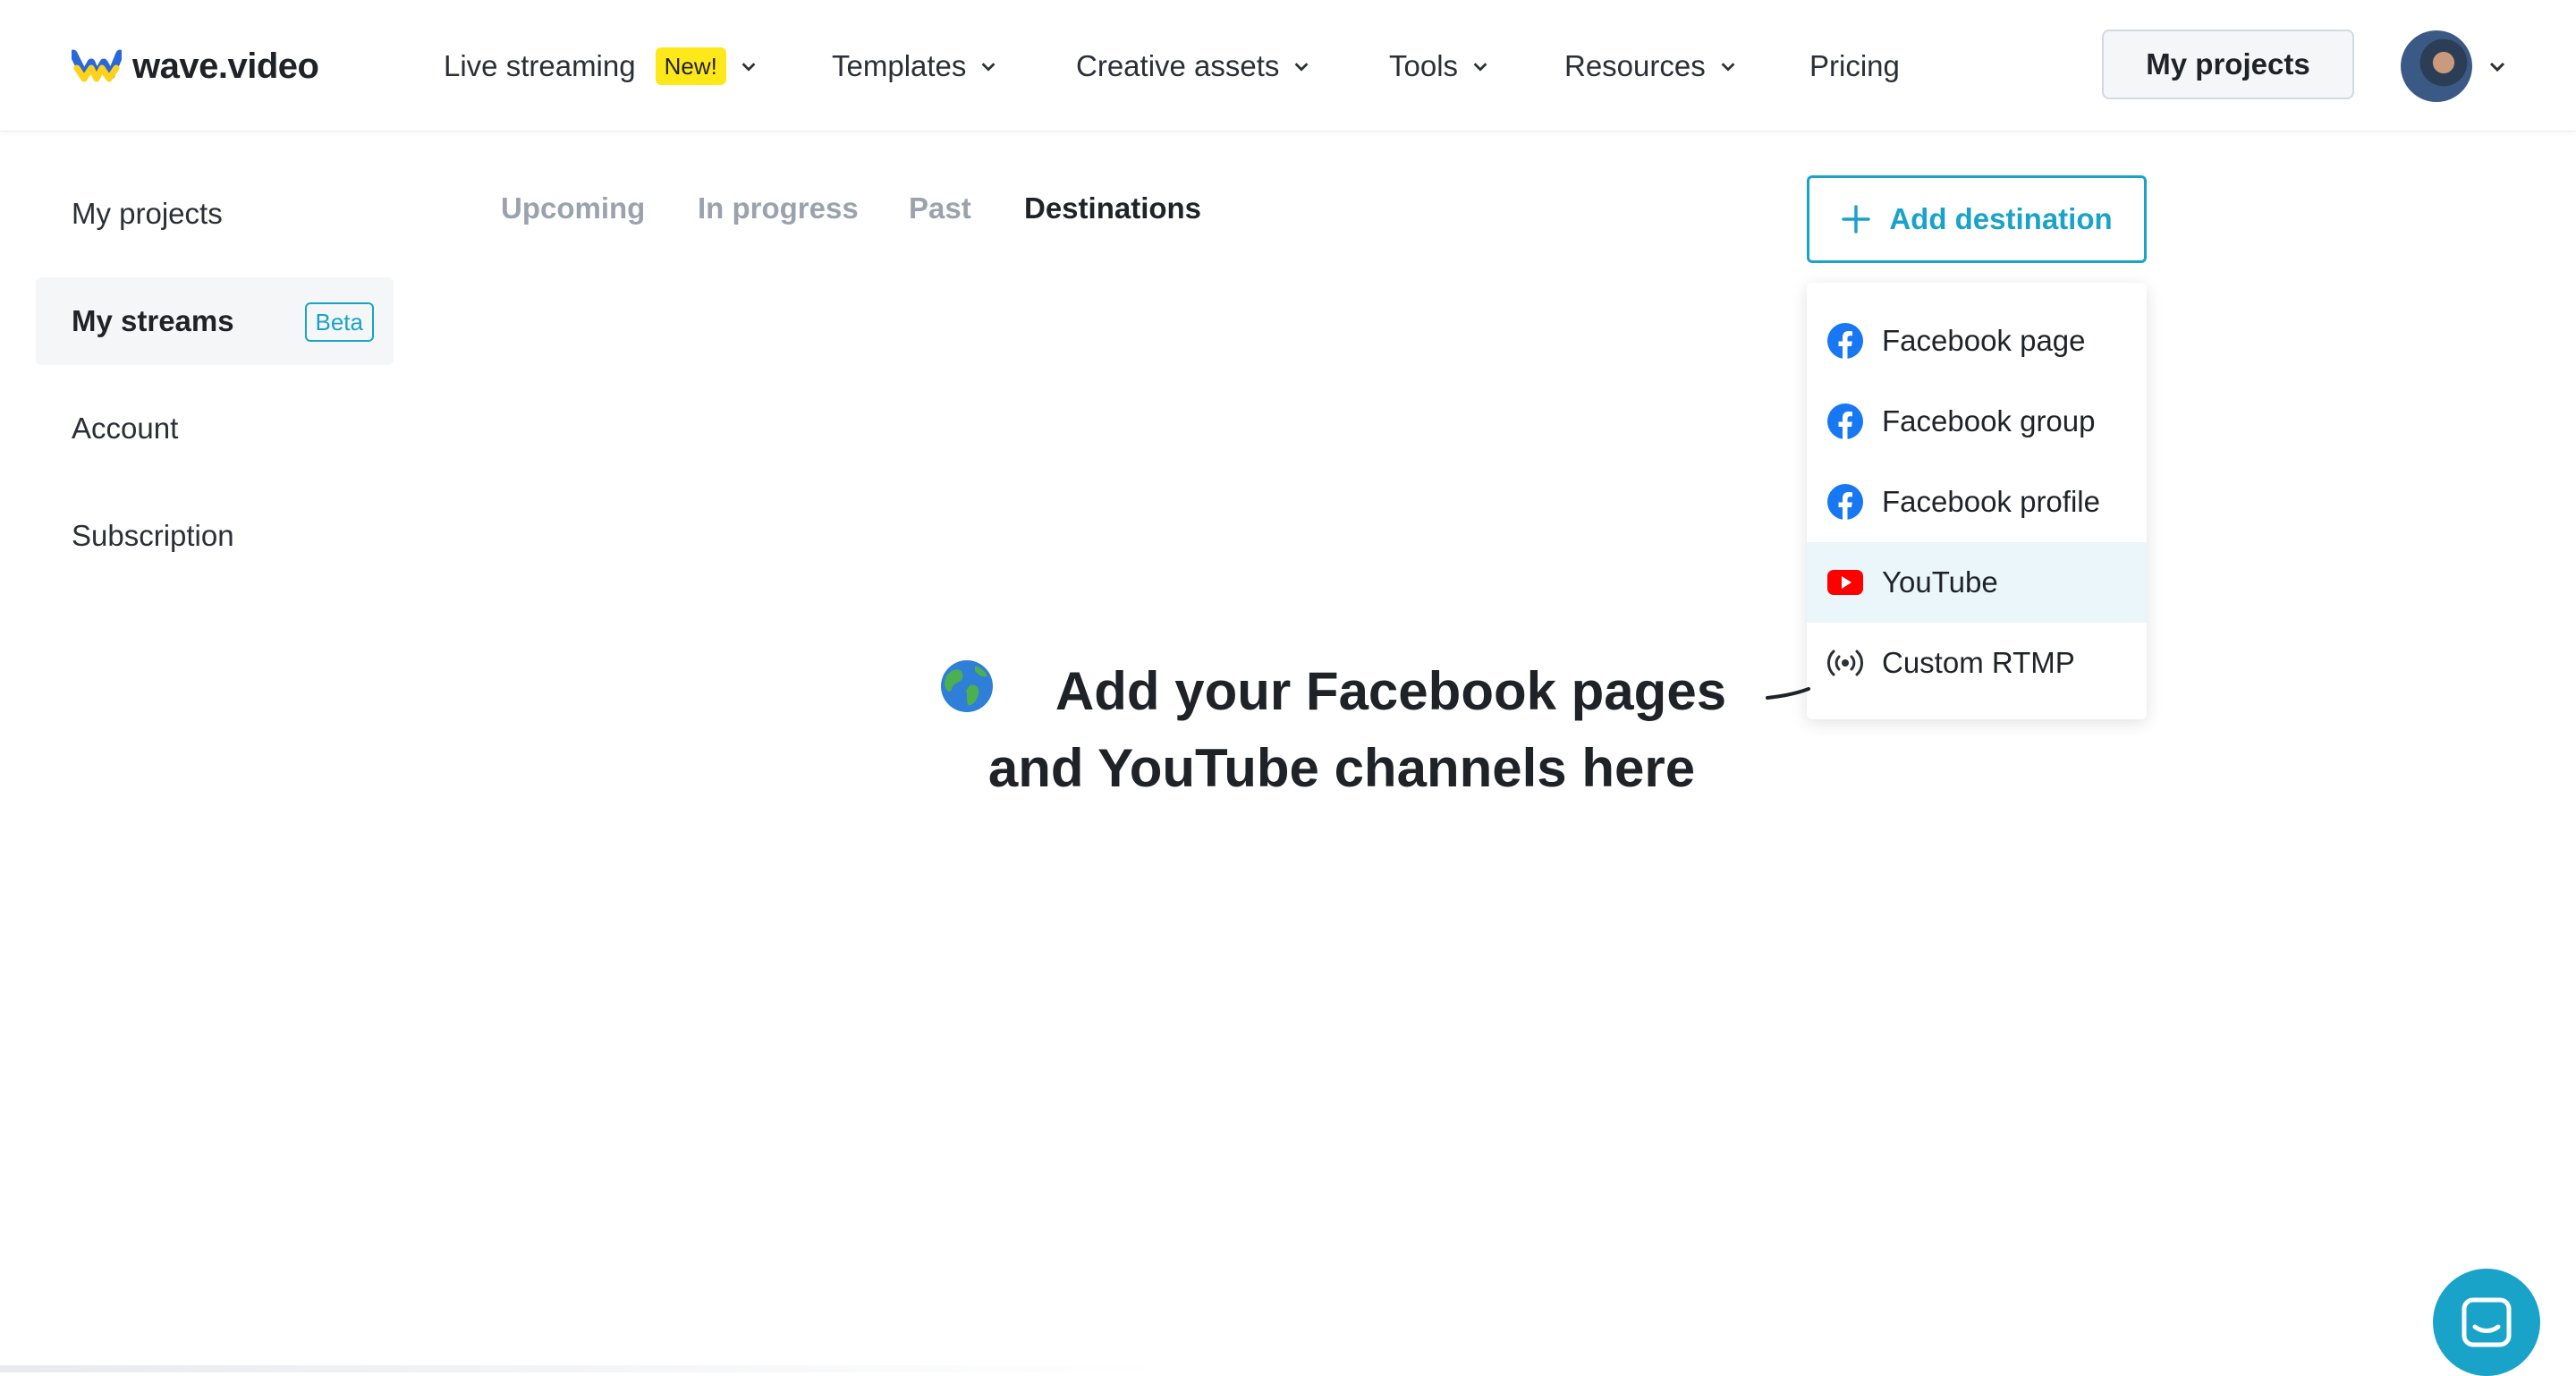 The image size is (2576, 1376). I want to click on sidebar-item-account: Account, so click(215, 429).